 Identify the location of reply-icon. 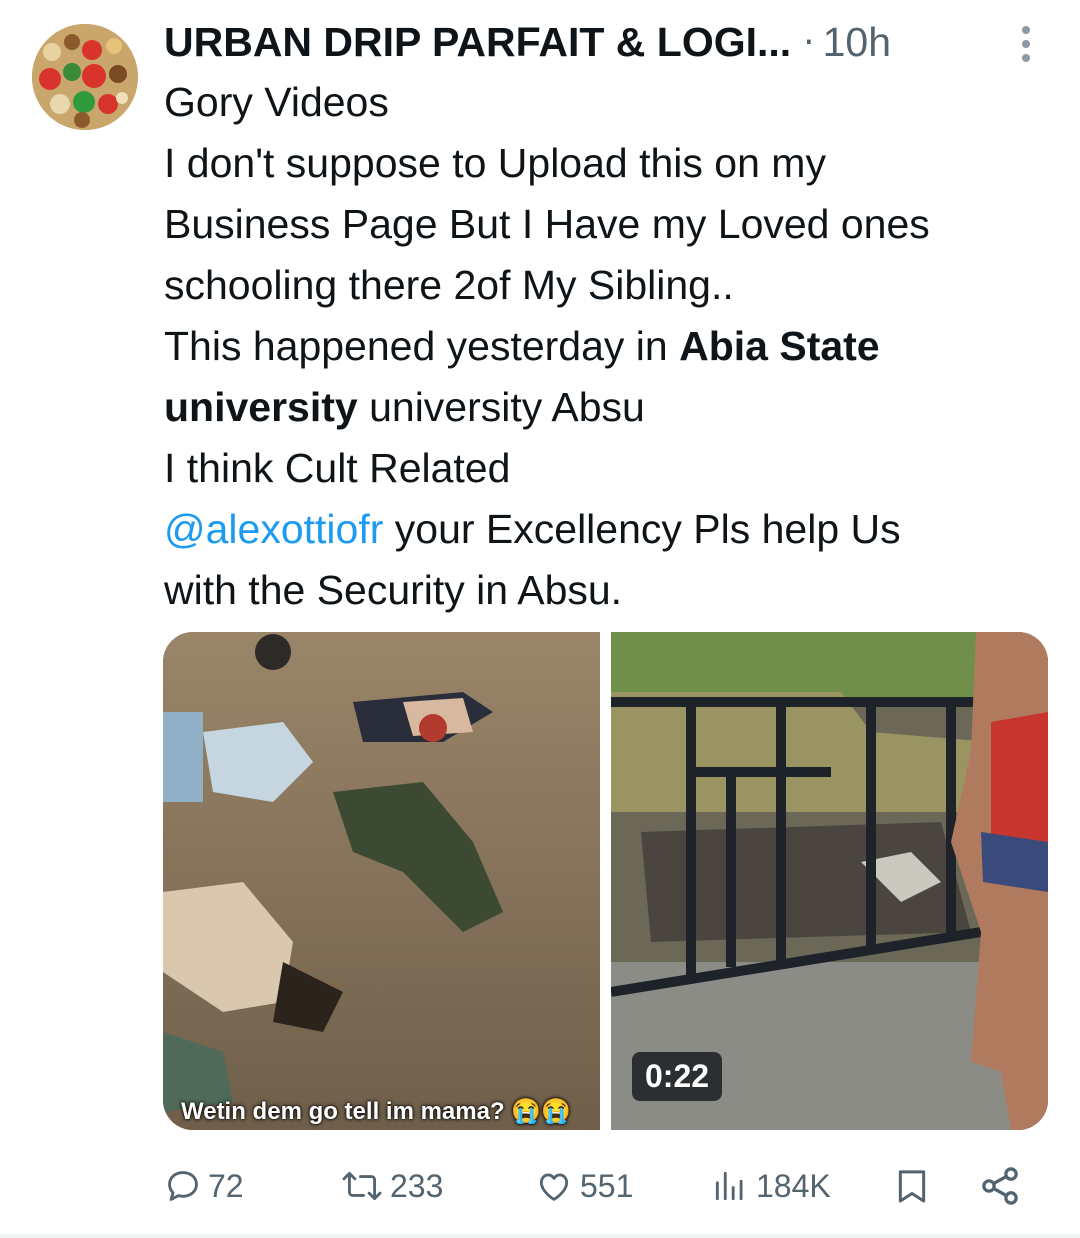
(183, 1186).